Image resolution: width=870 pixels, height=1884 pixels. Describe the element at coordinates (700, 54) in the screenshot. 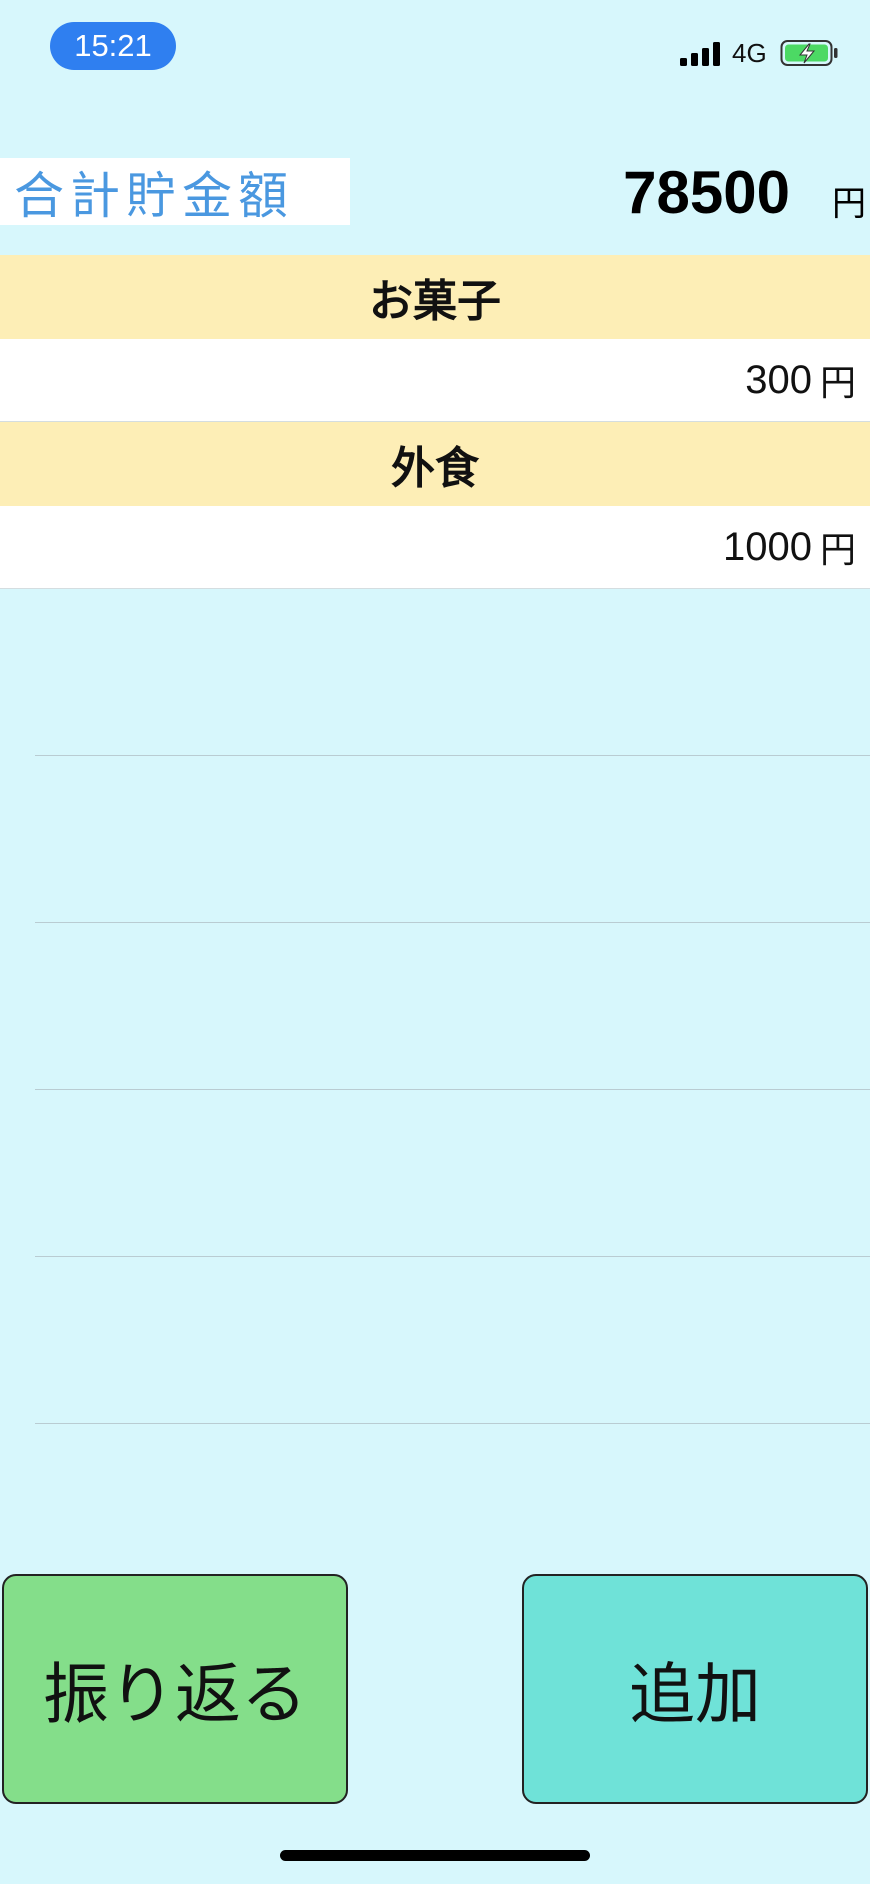

I see `cellular-signal-icon` at that location.